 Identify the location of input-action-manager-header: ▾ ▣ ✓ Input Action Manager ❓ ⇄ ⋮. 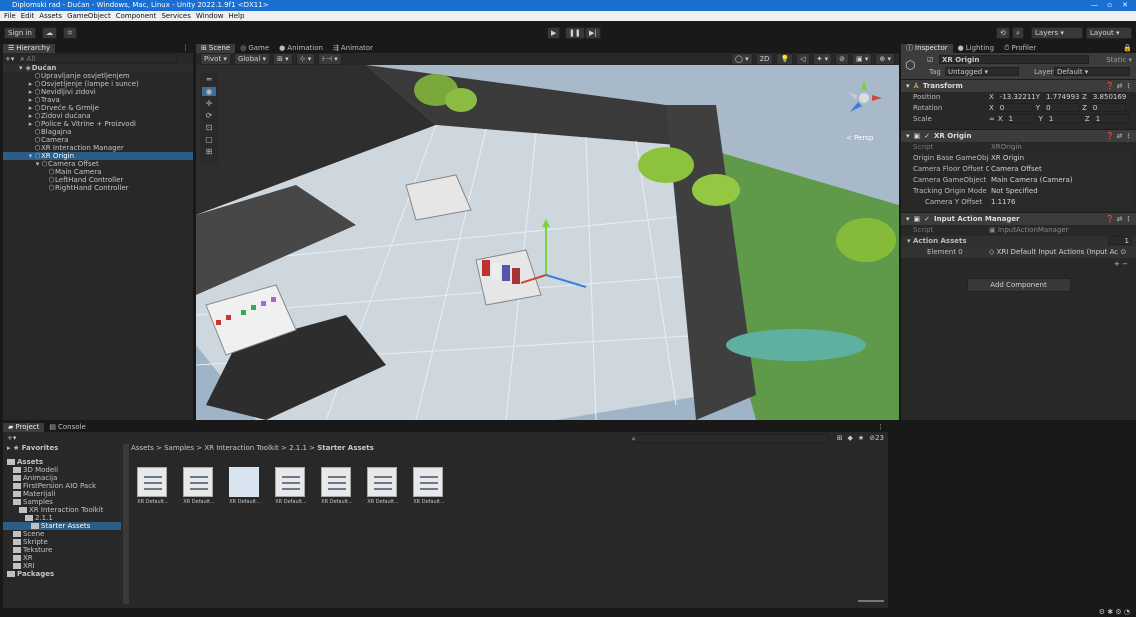
(1018, 218).